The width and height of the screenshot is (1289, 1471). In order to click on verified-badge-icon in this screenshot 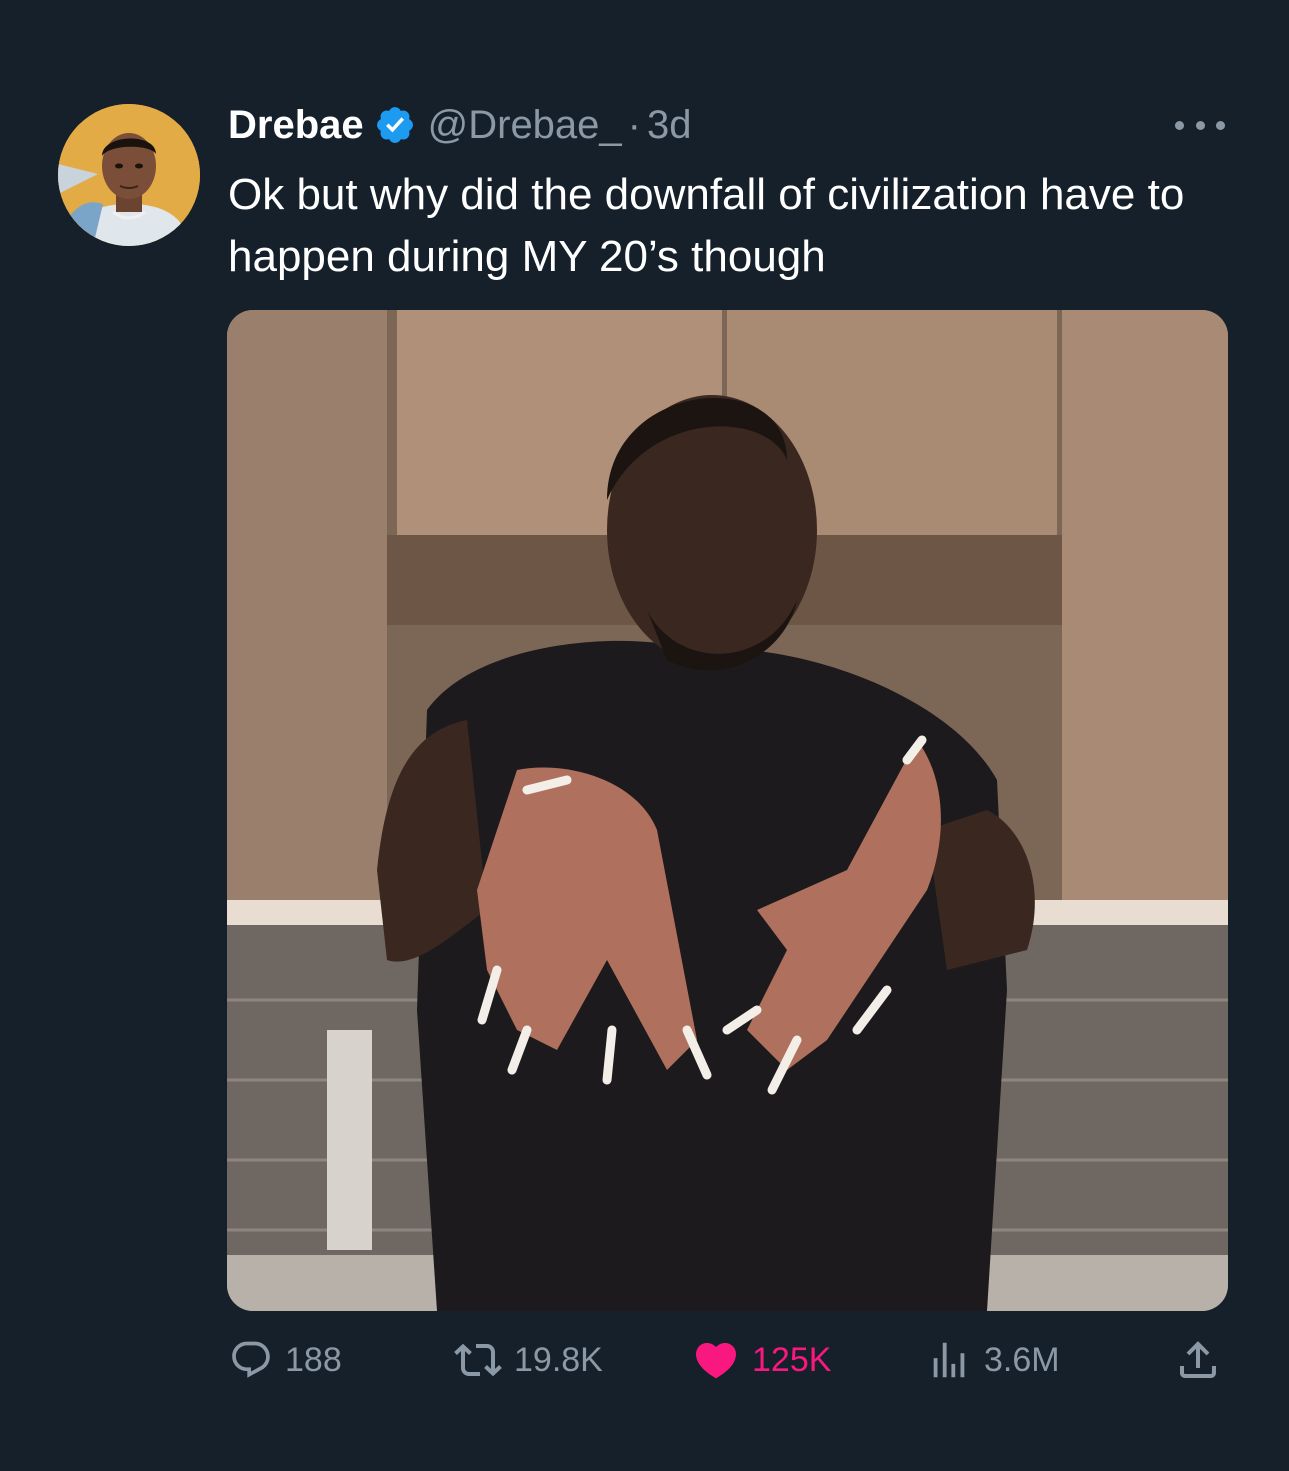, I will do `click(395, 125)`.